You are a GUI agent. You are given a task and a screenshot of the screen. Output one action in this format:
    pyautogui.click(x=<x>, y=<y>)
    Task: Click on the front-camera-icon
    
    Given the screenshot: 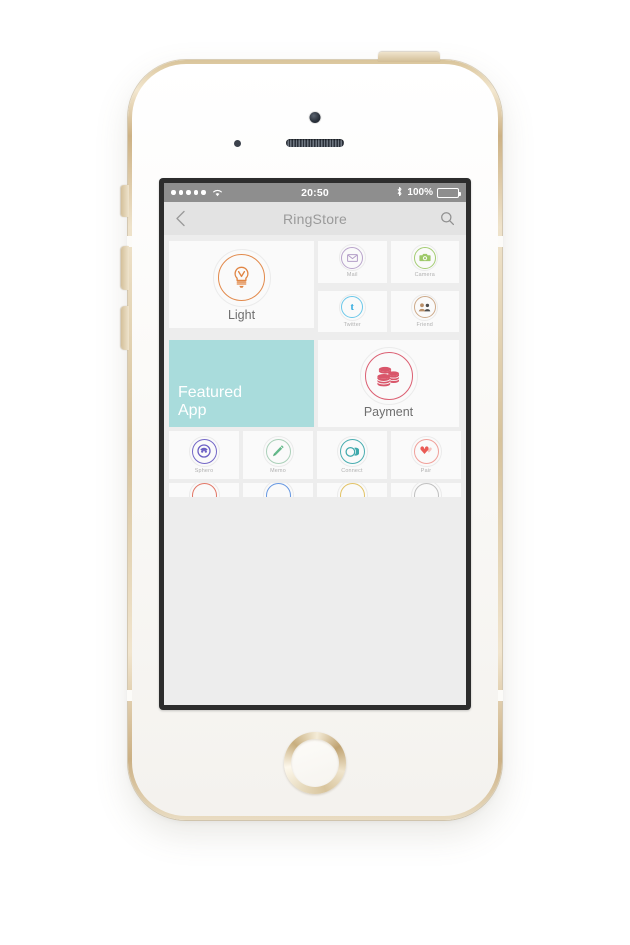 What is the action you would take?
    pyautogui.click(x=315, y=117)
    